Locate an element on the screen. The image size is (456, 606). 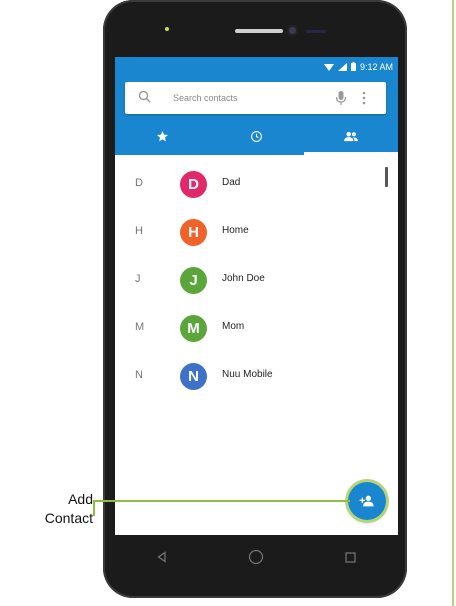
tab-contacts is located at coordinates (350, 136).